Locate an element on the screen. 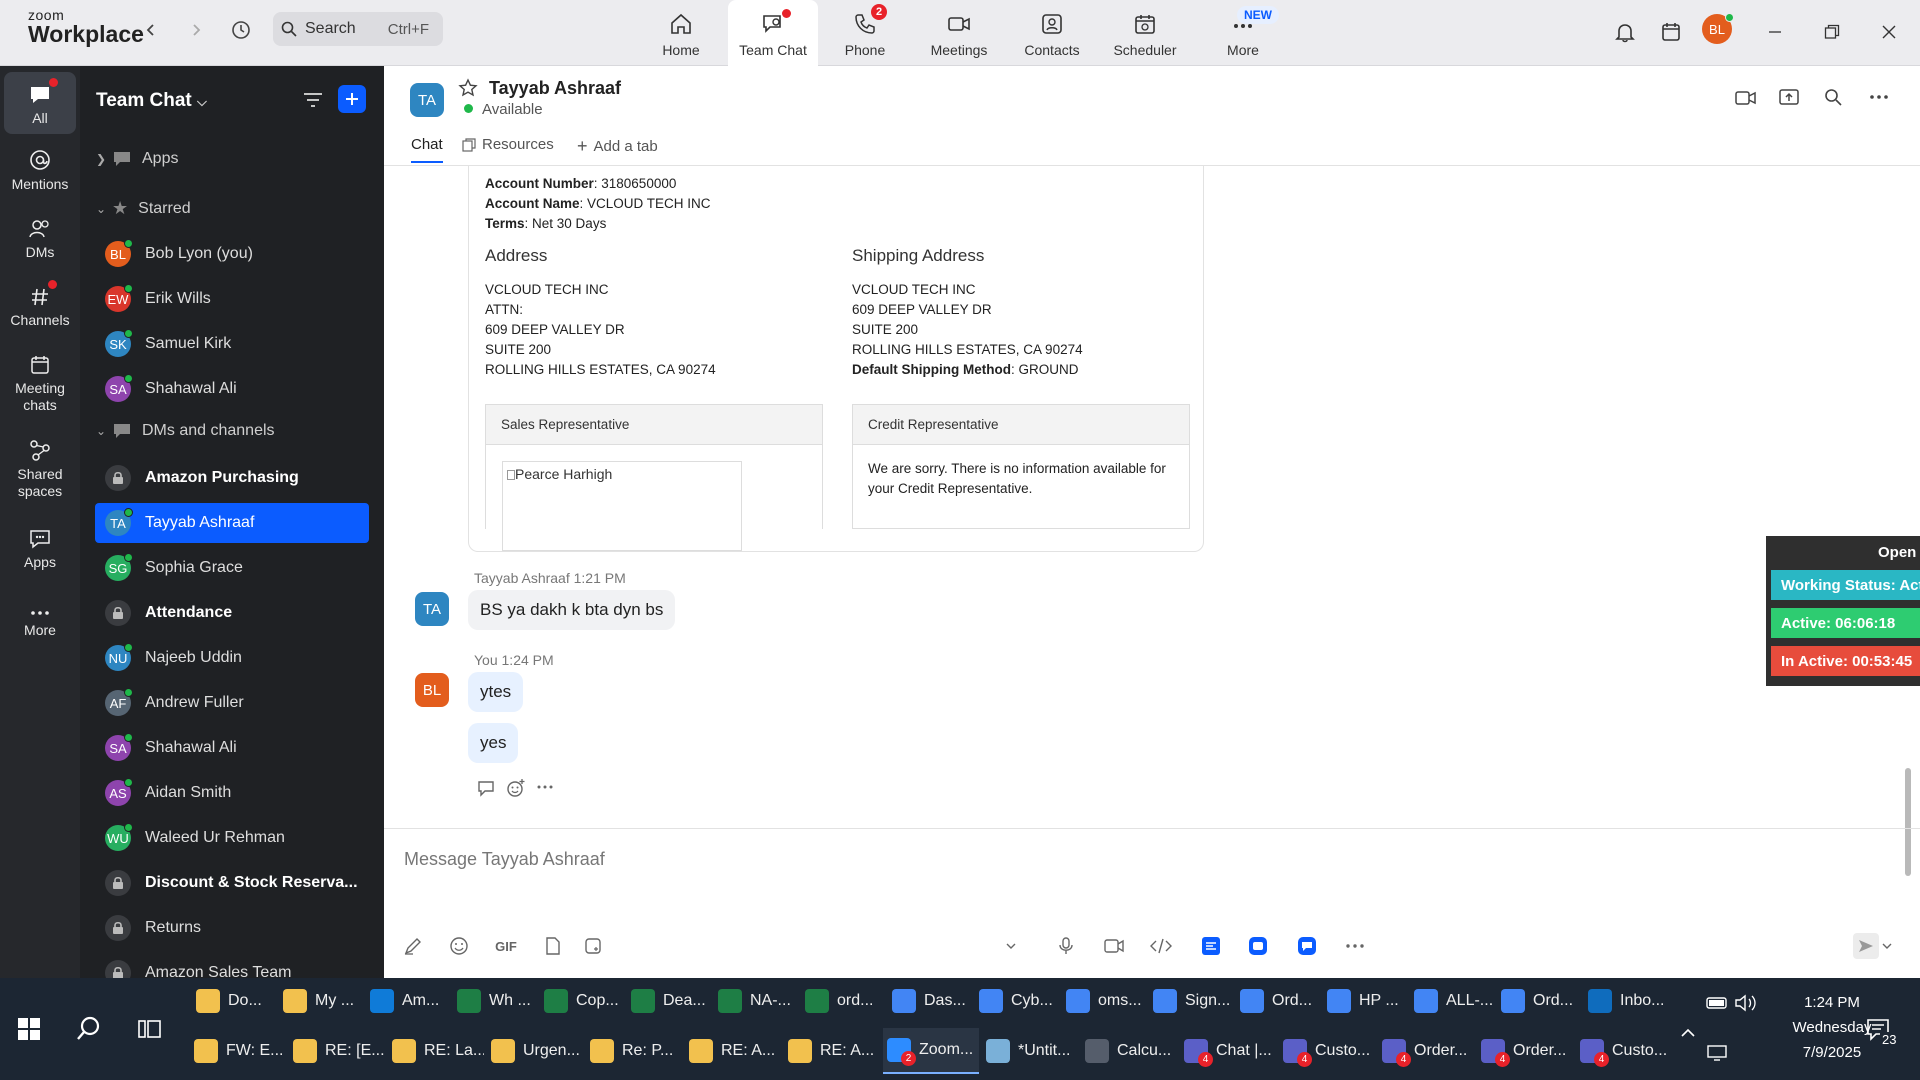 Image resolution: width=1920 pixels, height=1080 pixels. reply-icon is located at coordinates (486, 788).